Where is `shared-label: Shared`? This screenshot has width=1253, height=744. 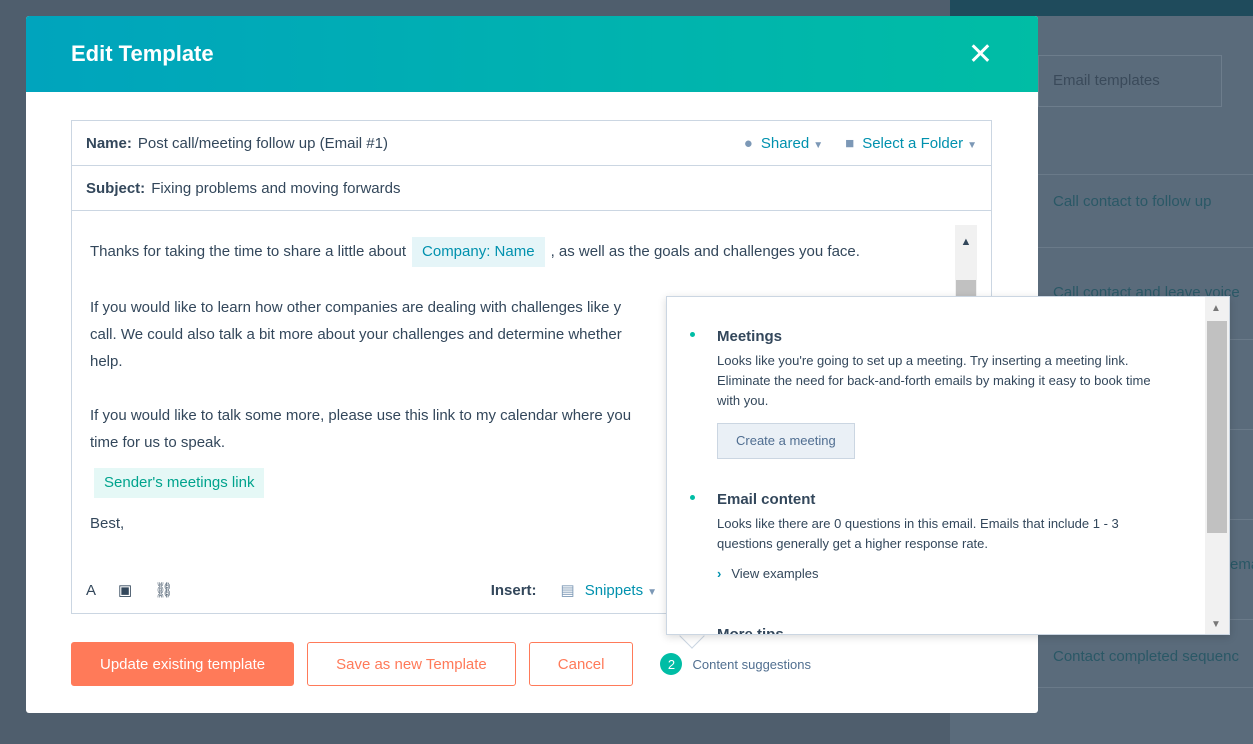
shared-label: Shared is located at coordinates (785, 143).